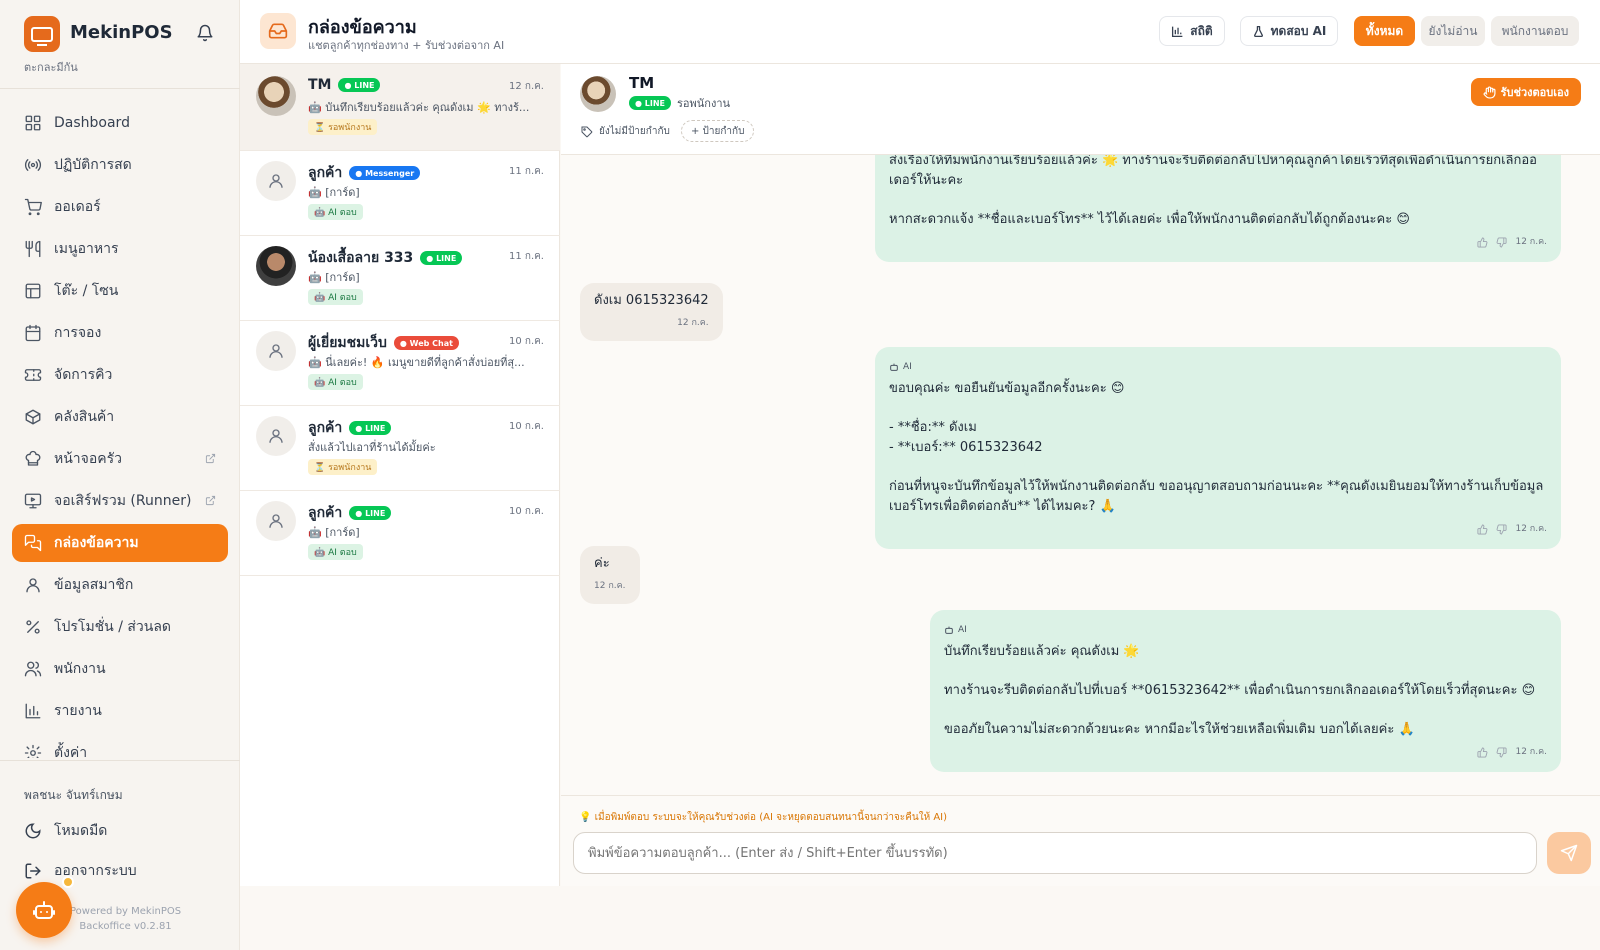 The image size is (1600, 950). I want to click on message-line: เบอร์โทรเพื่อติดต่อกลับ** ได้ไหมคะ? 🙏, so click(1002, 506).